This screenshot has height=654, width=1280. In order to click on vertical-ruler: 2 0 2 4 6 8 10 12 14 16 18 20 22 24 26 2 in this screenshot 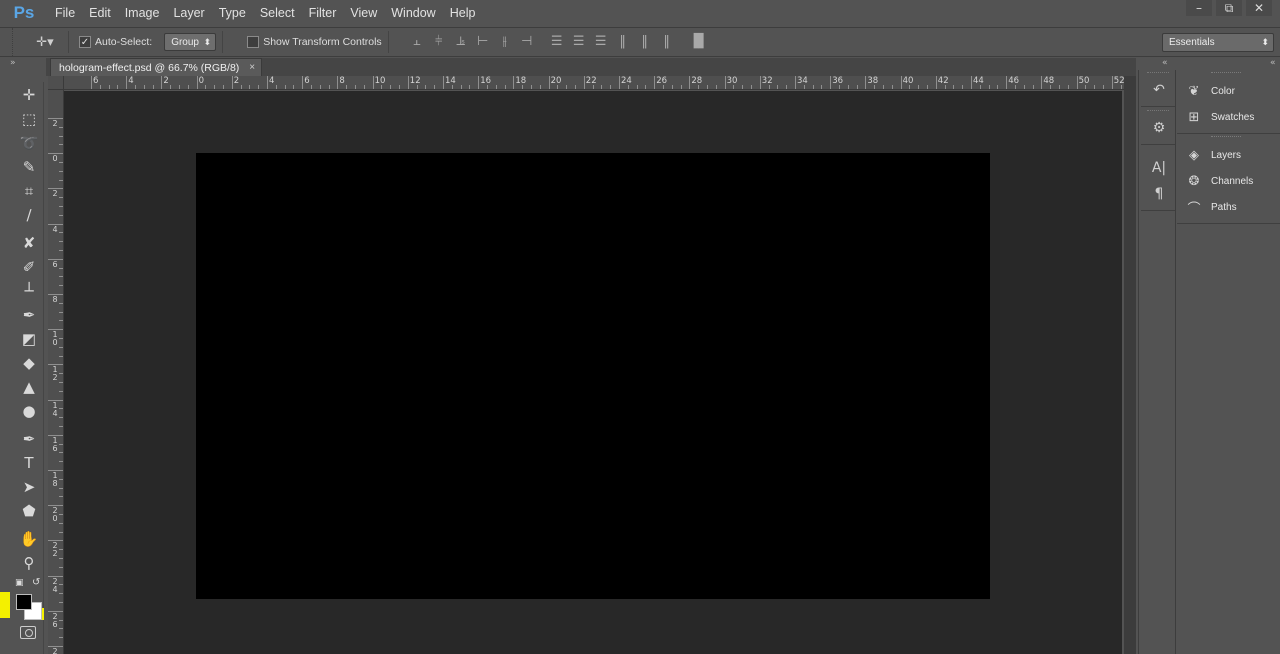, I will do `click(56, 372)`.